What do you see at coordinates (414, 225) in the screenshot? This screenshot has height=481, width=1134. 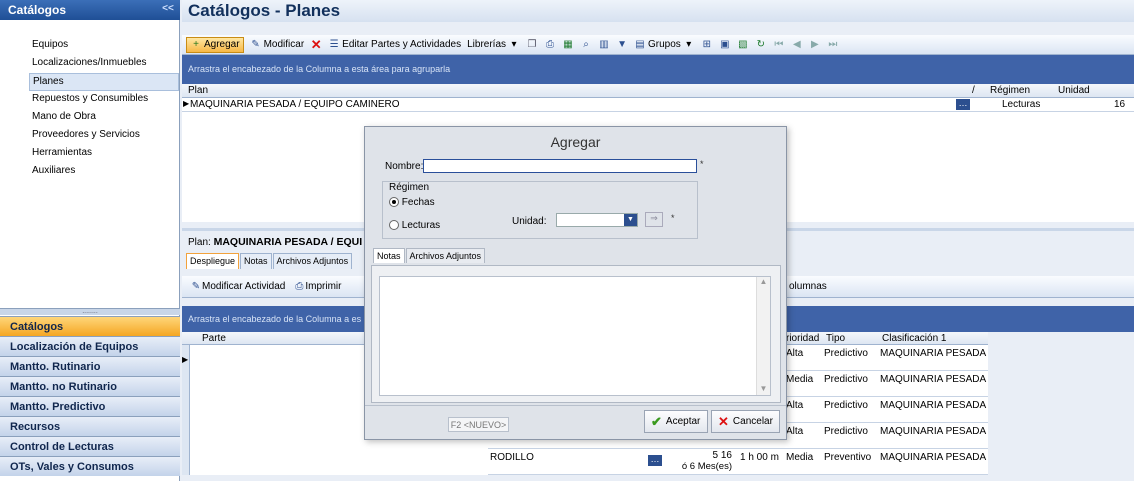 I see `lecturas-radio: Lecturas` at bounding box center [414, 225].